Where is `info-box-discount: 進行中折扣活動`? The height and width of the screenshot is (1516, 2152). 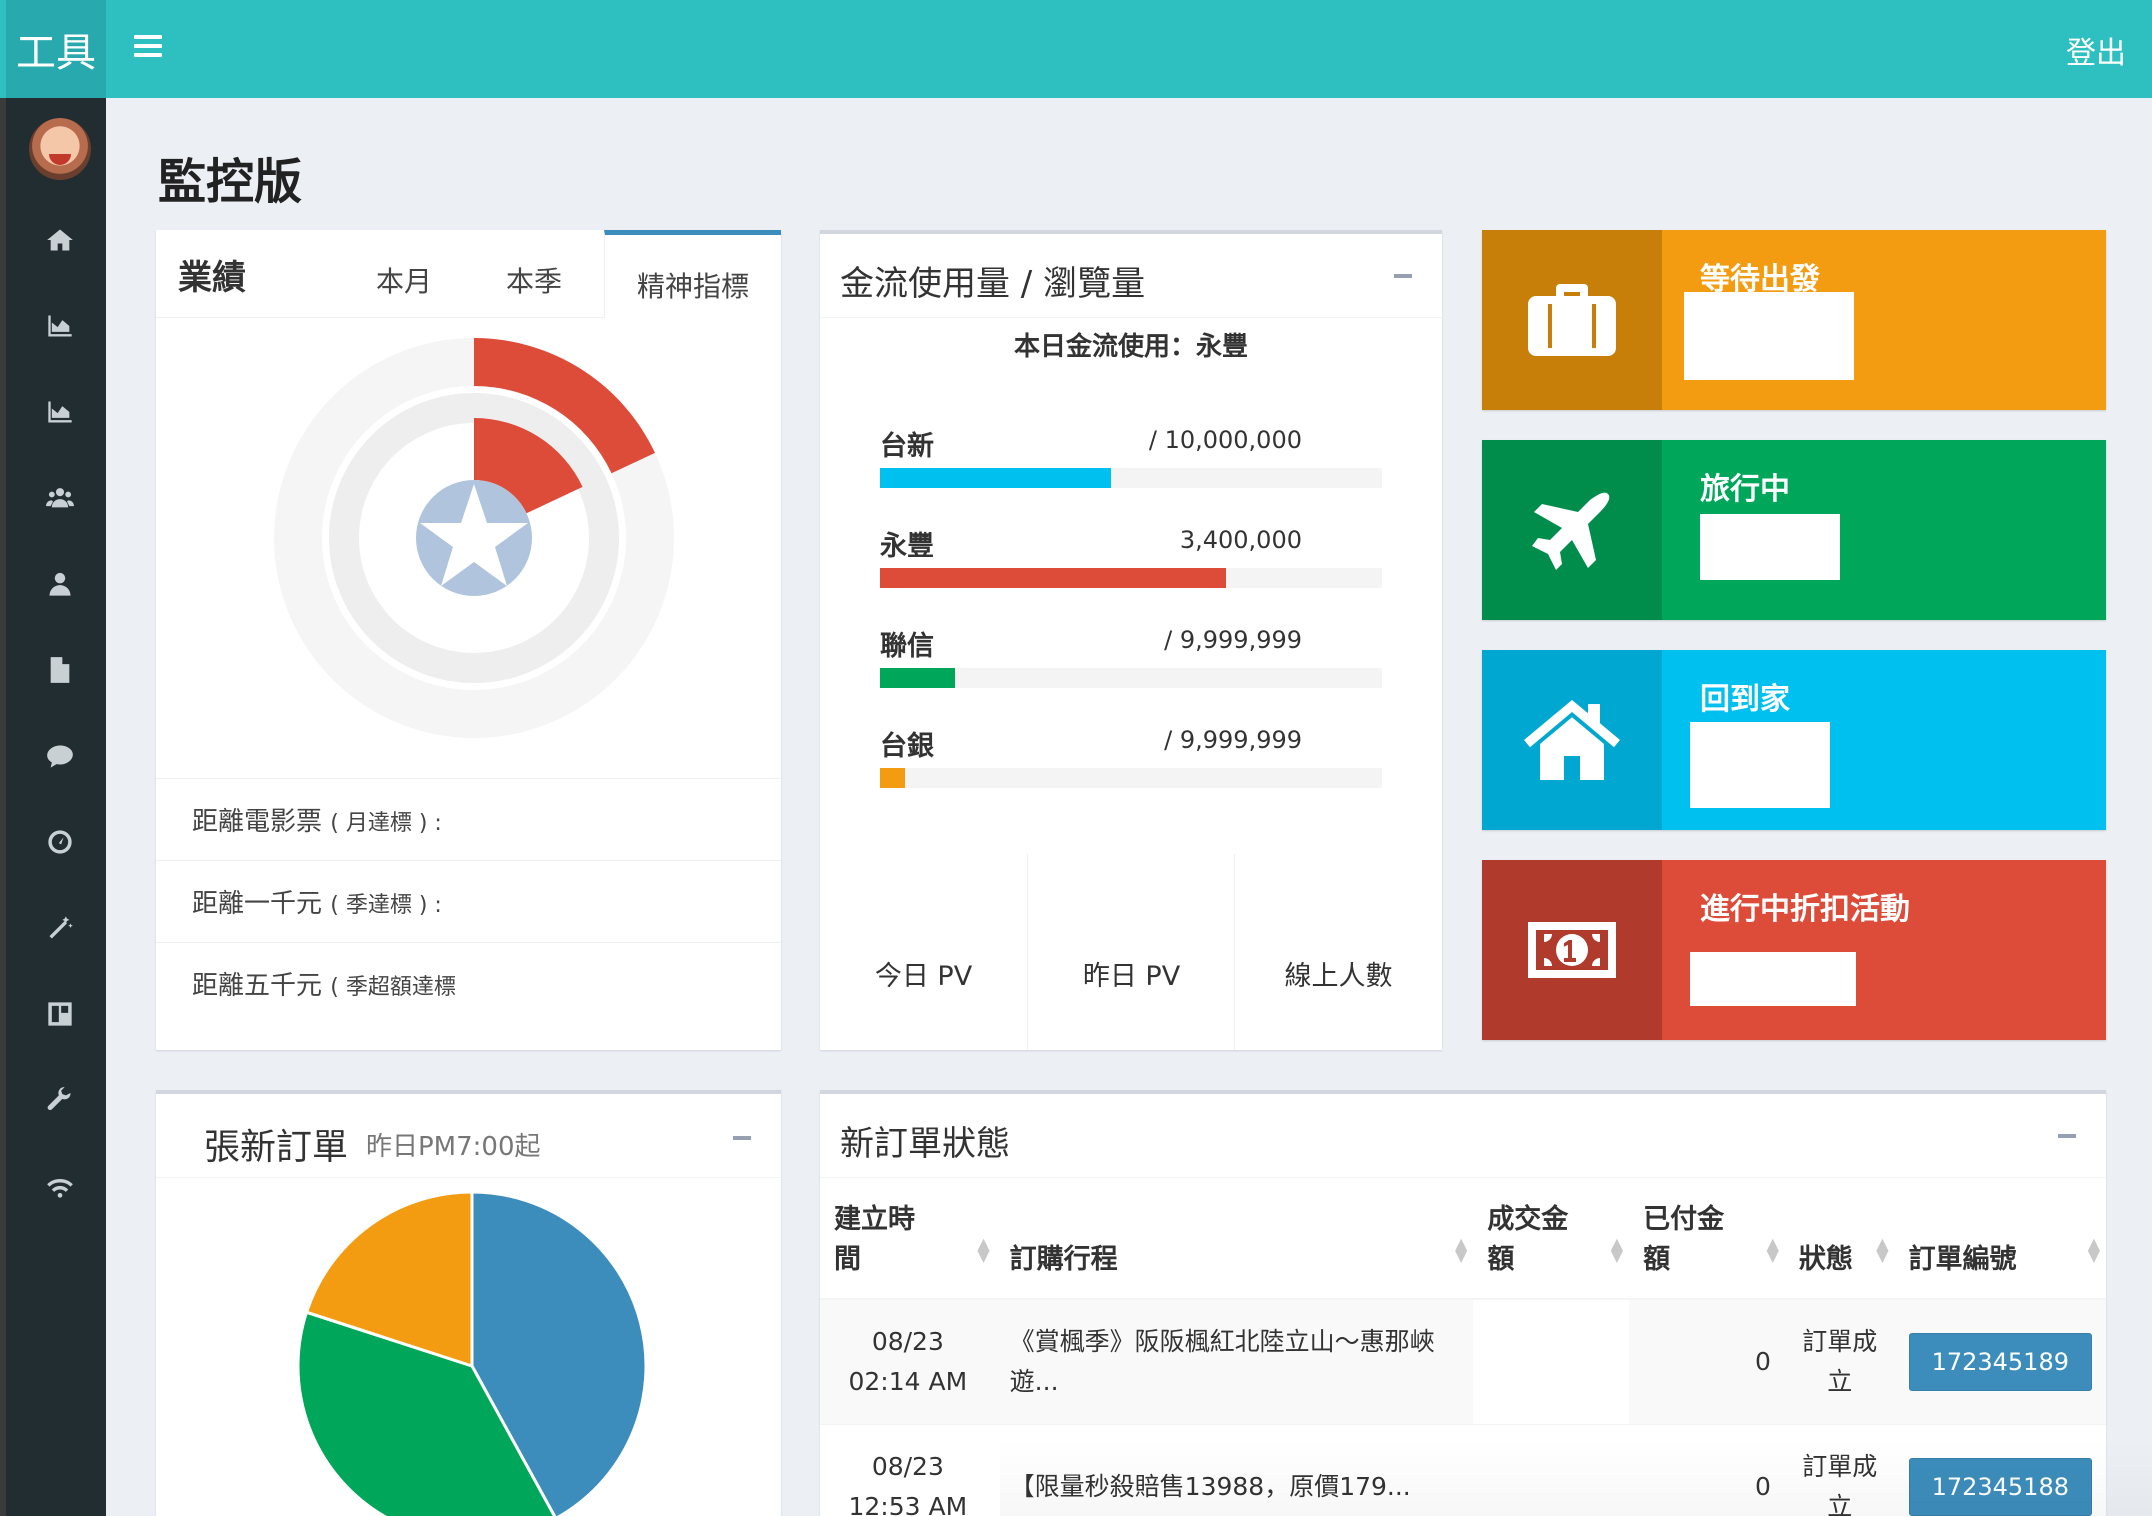 info-box-discount: 進行中折扣活動 is located at coordinates (1794, 950).